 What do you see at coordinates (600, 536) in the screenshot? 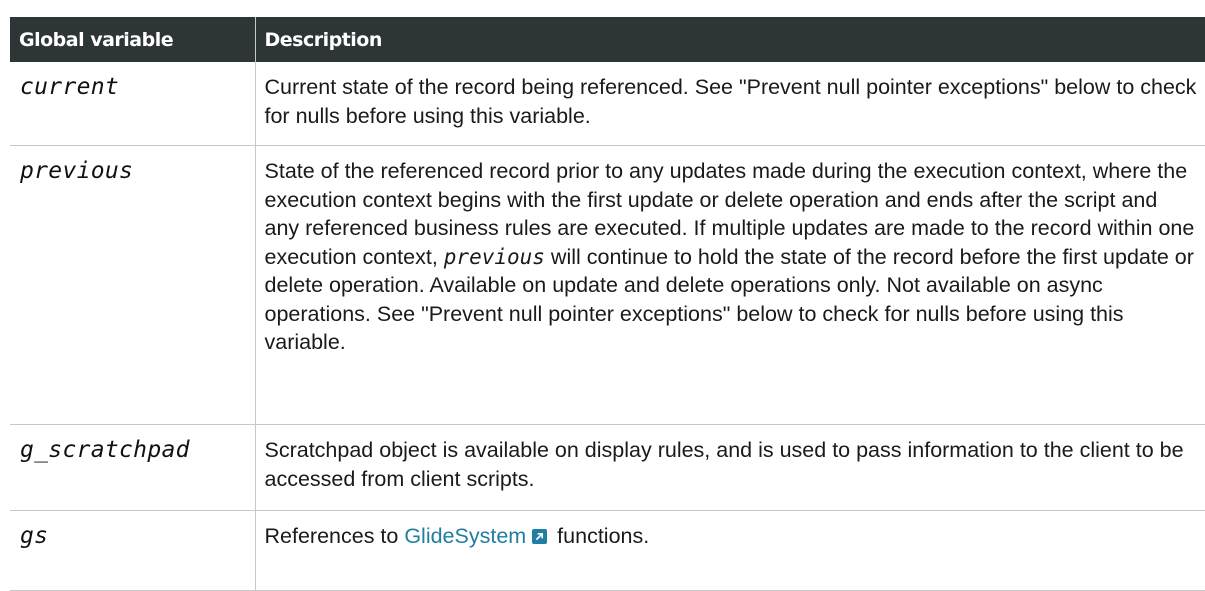
I see `description-text: functions.` at bounding box center [600, 536].